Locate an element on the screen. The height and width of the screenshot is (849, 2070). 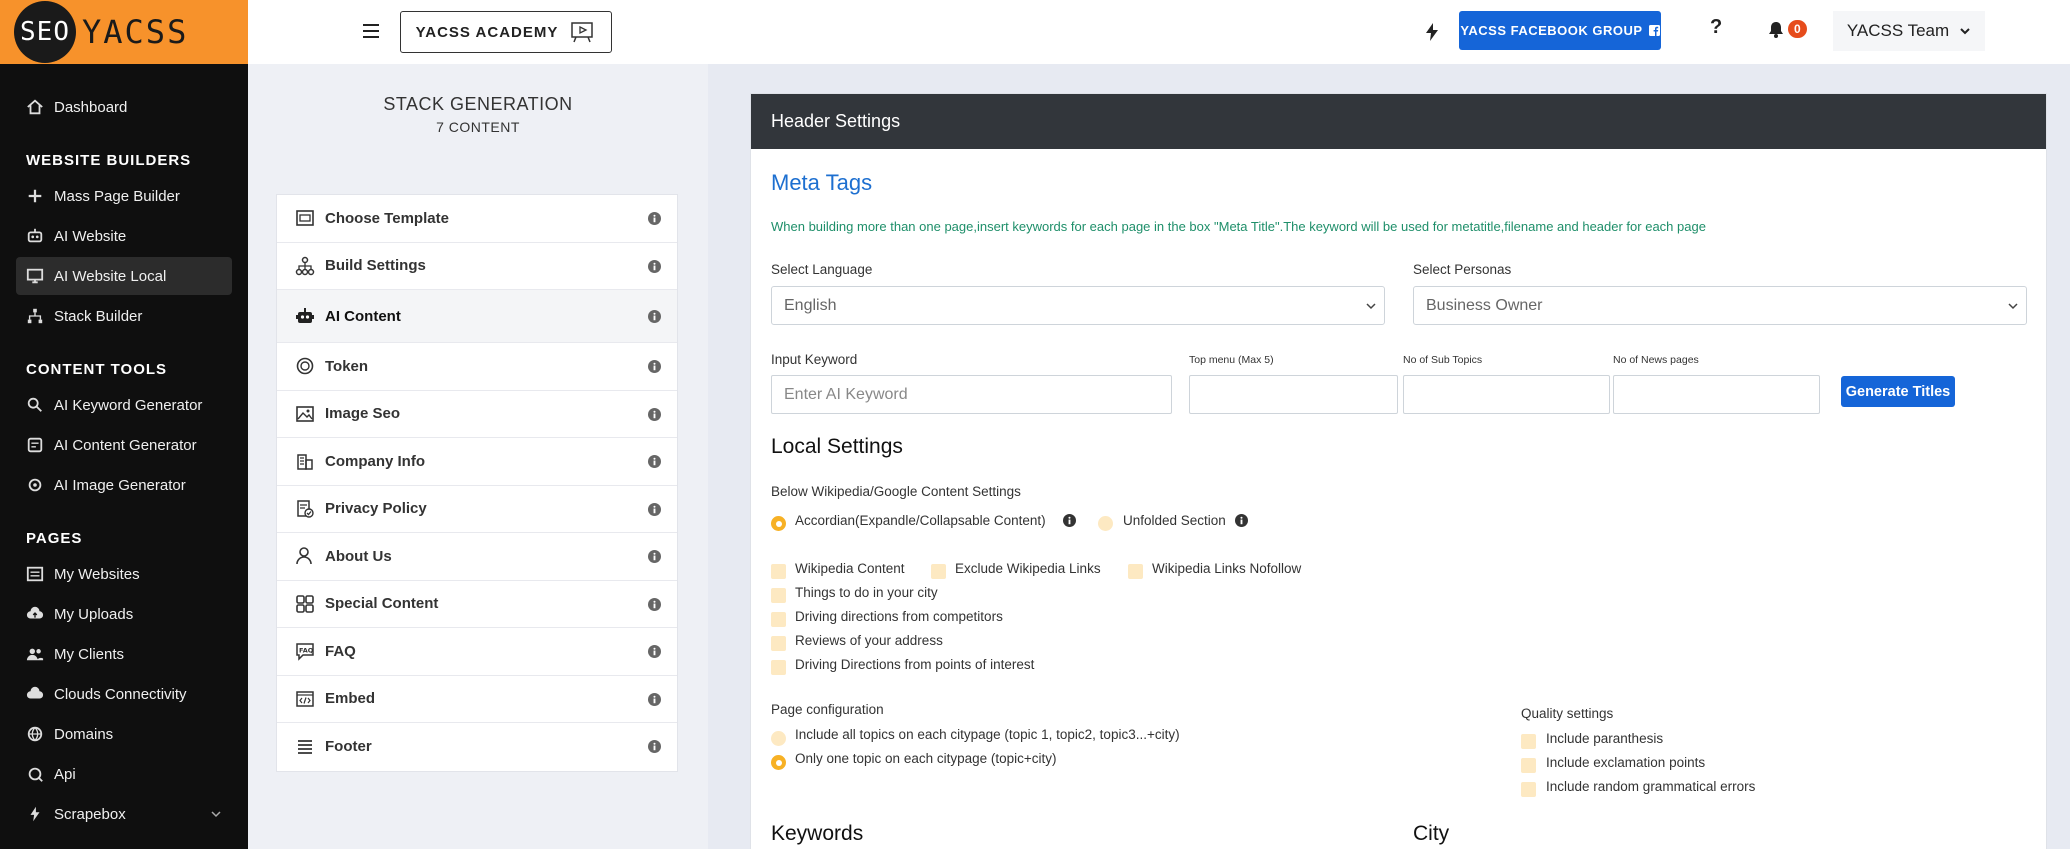
api-icon is located at coordinates (35, 774).